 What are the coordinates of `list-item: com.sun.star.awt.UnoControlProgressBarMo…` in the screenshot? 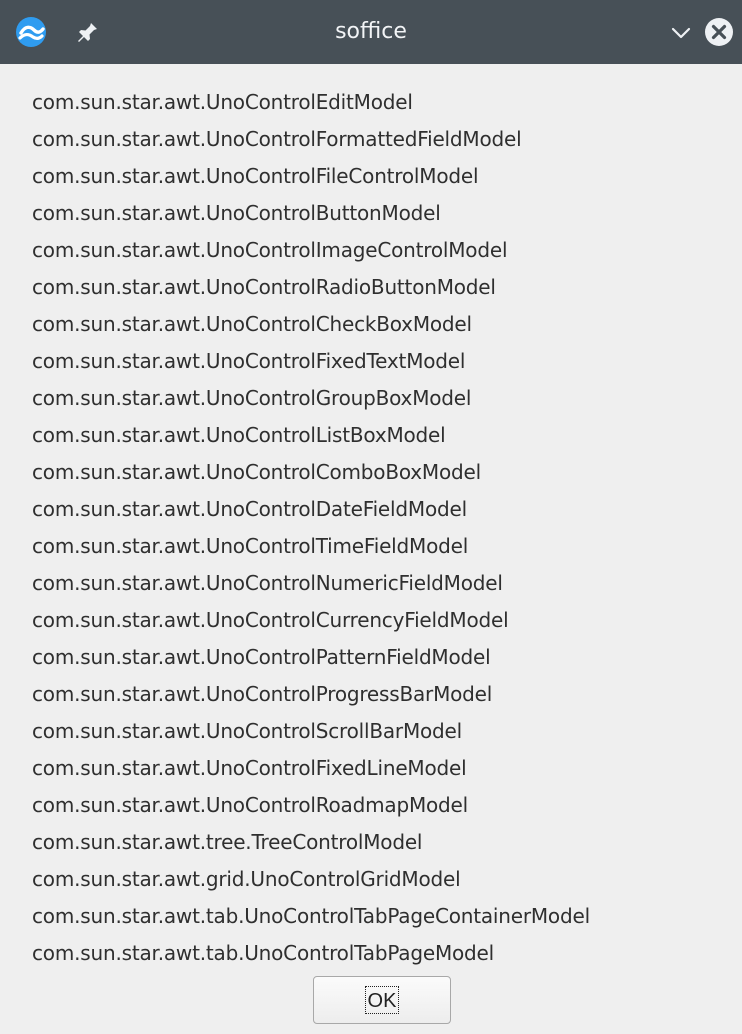 It's located at (262, 694).